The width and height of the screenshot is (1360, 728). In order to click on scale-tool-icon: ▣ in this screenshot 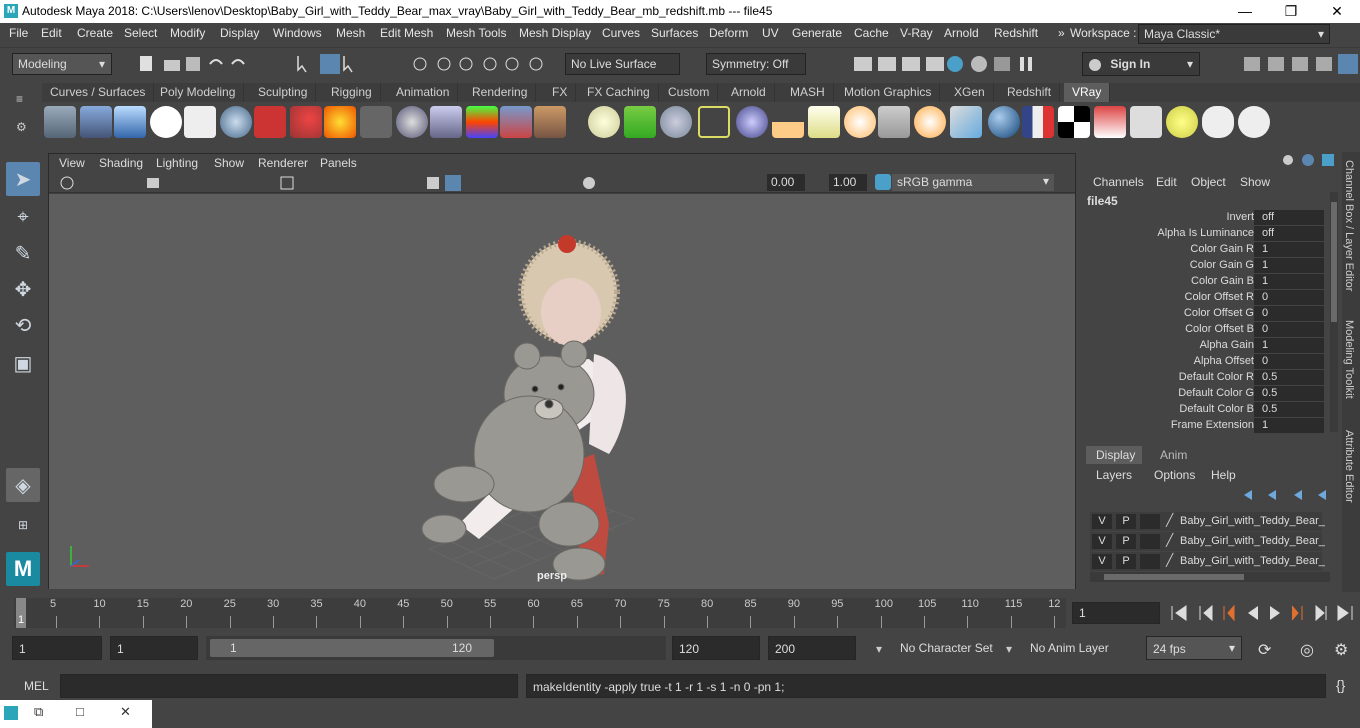, I will do `click(23, 363)`.